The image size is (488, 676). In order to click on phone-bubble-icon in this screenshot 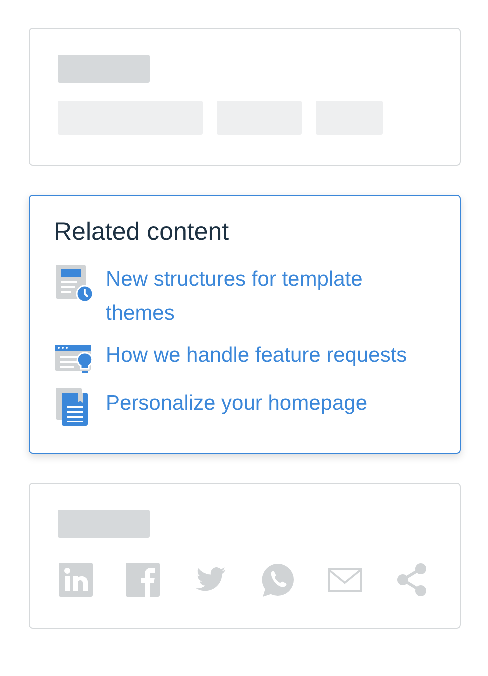, I will do `click(278, 580)`.